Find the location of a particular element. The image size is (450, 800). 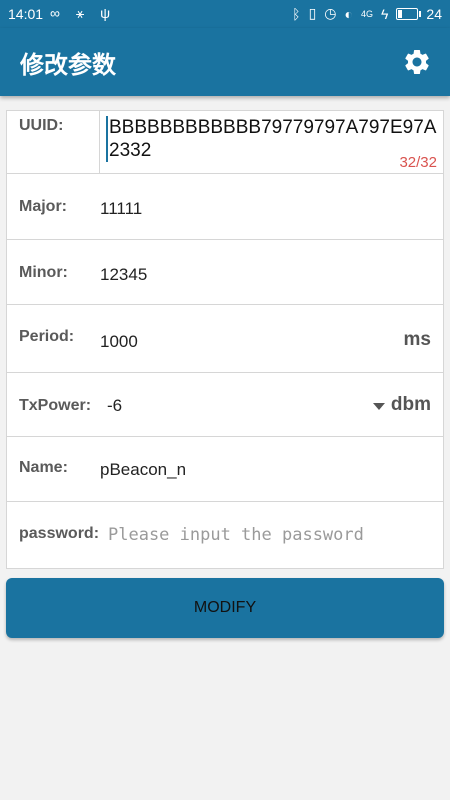

txpower-unit: dbm is located at coordinates (410, 404).